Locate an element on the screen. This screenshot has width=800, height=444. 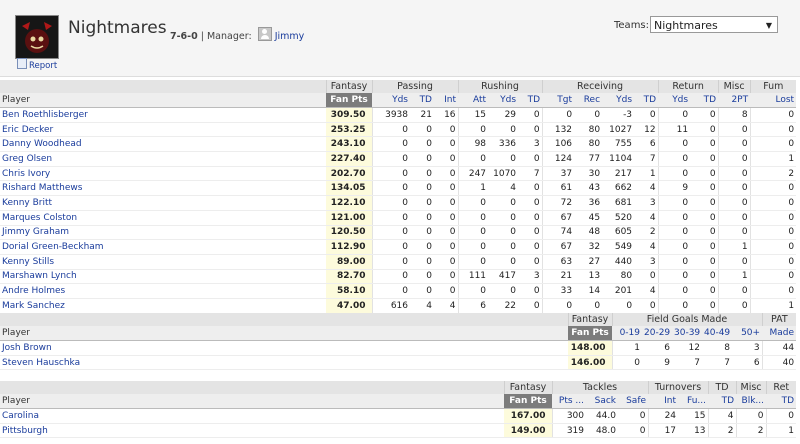
player-link: Kenny Stills is located at coordinates (163, 262).